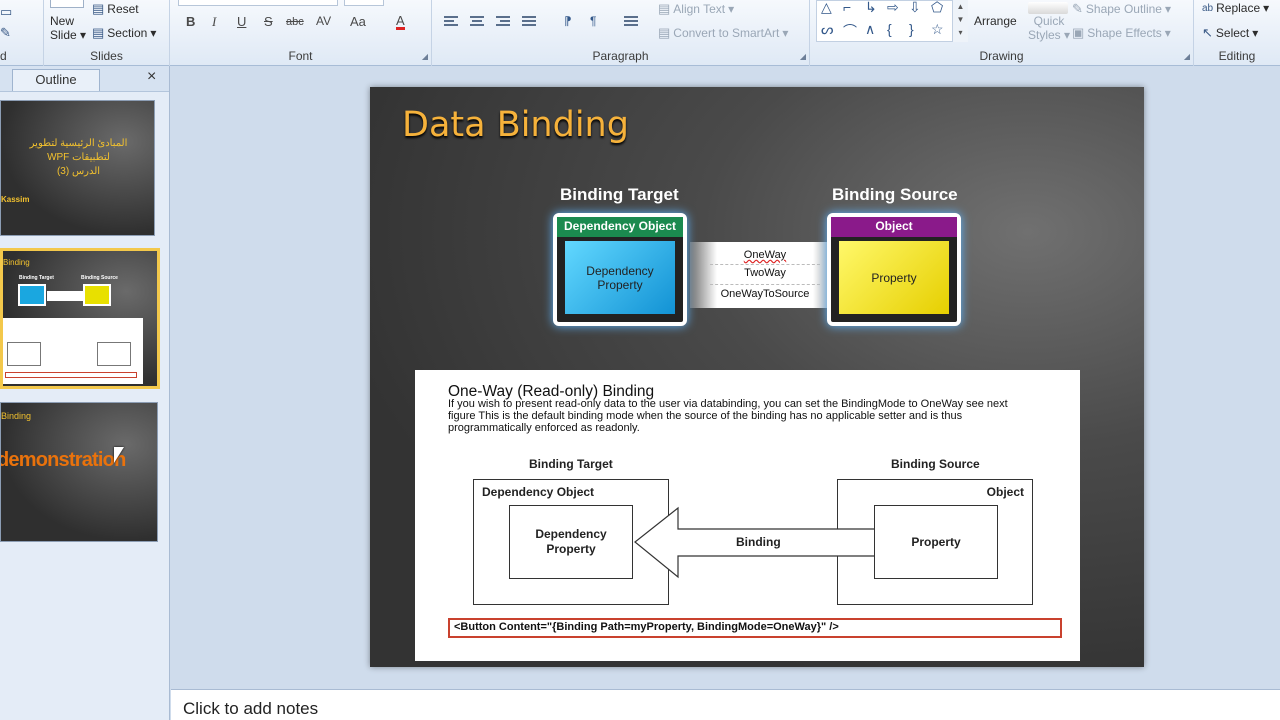 The height and width of the screenshot is (720, 1280). Describe the element at coordinates (241, 21) in the screenshot. I see `underline-button: U` at that location.